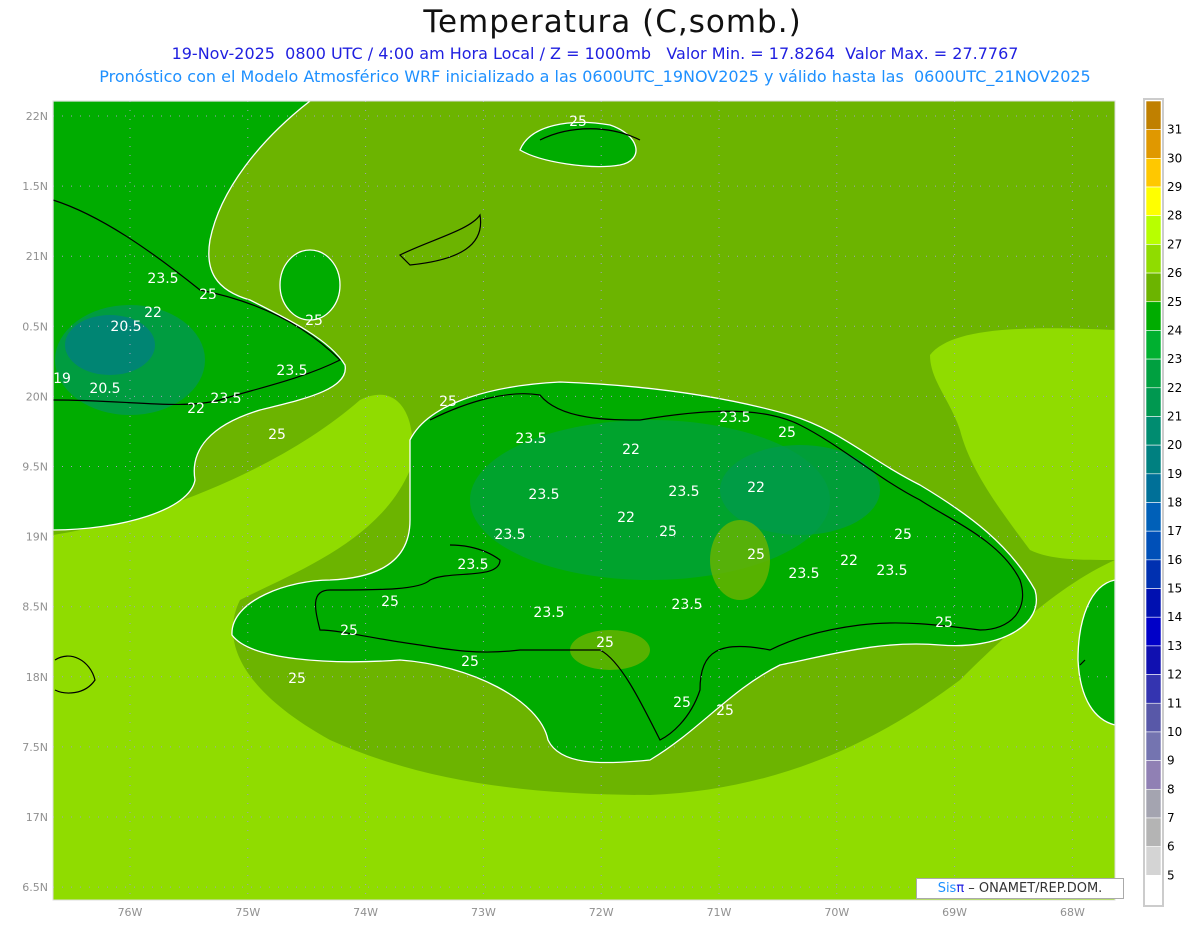 The image size is (1200, 927). Describe the element at coordinates (35, 747) in the screenshot. I see `lat-tick-label: 7.5N` at that location.